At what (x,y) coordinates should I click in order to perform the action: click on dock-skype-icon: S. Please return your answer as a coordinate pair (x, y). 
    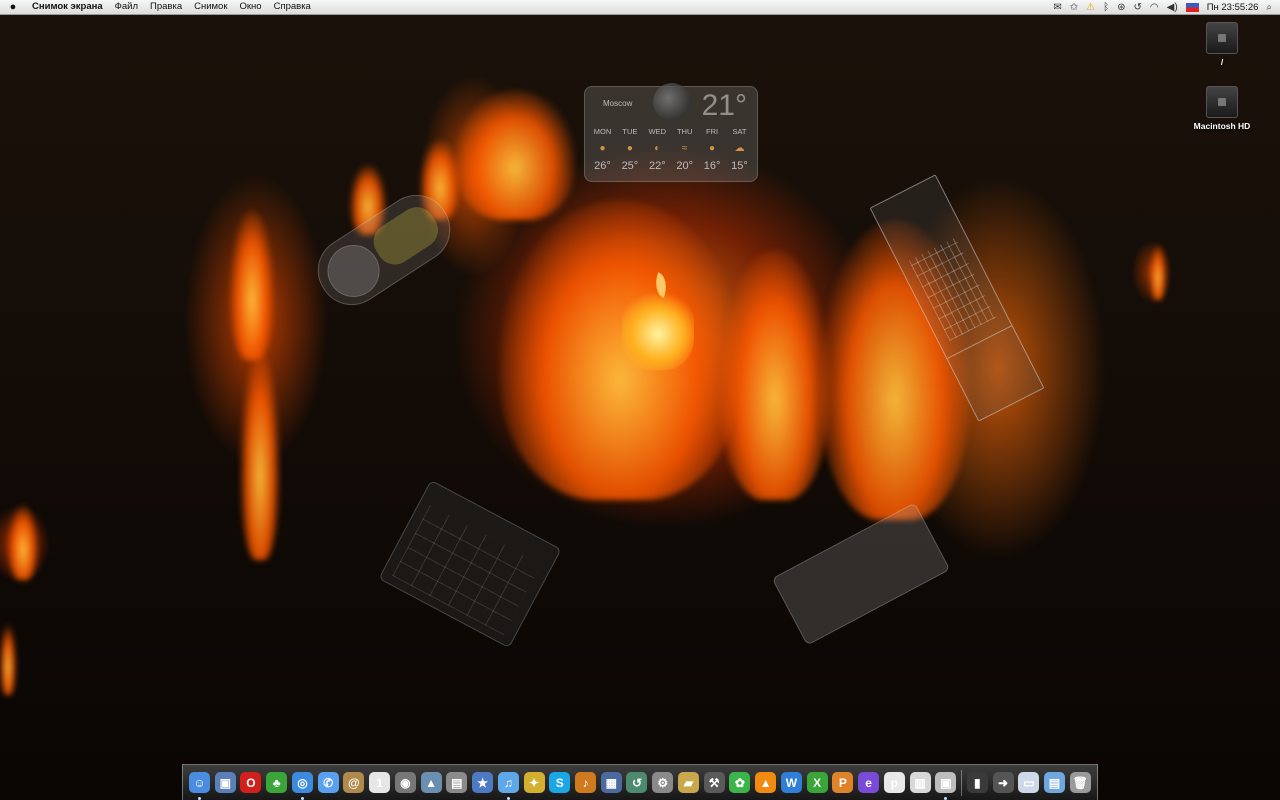
    Looking at the image, I should click on (560, 782).